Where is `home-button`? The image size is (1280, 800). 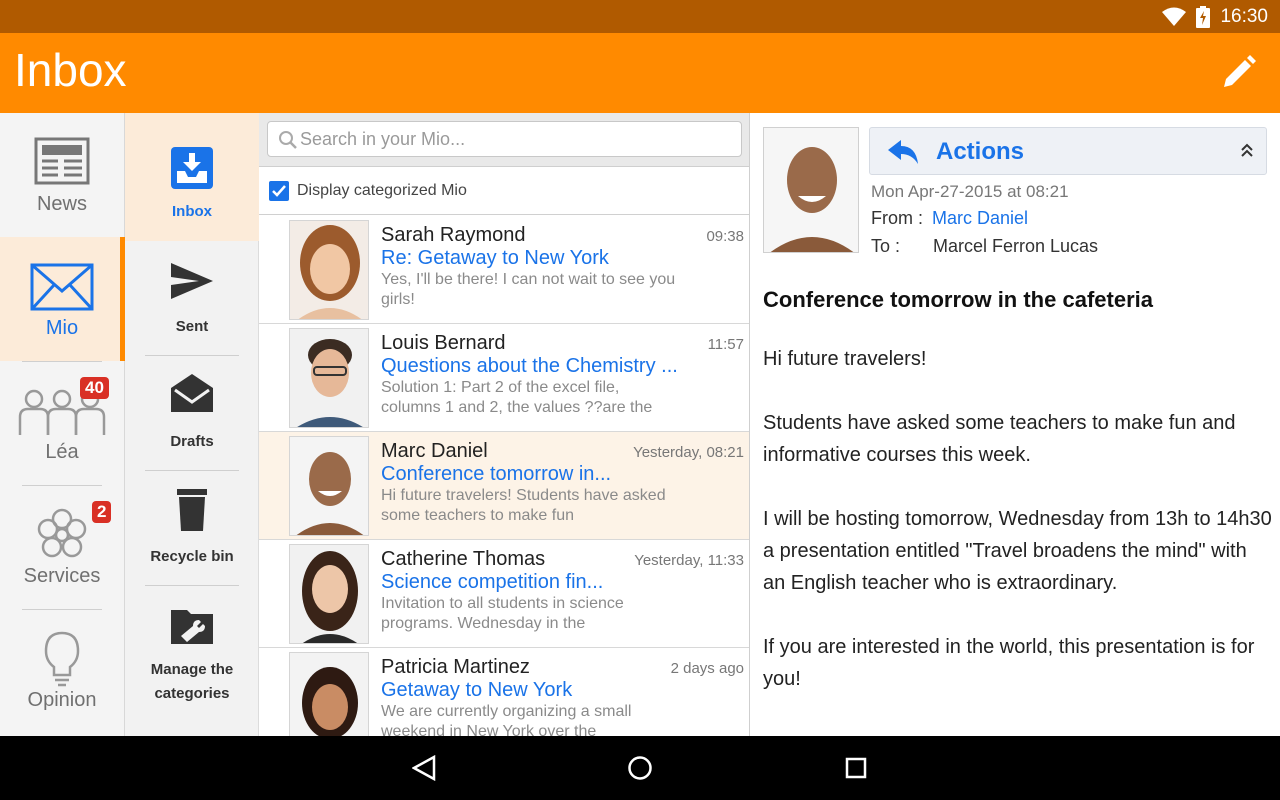
home-button is located at coordinates (640, 768).